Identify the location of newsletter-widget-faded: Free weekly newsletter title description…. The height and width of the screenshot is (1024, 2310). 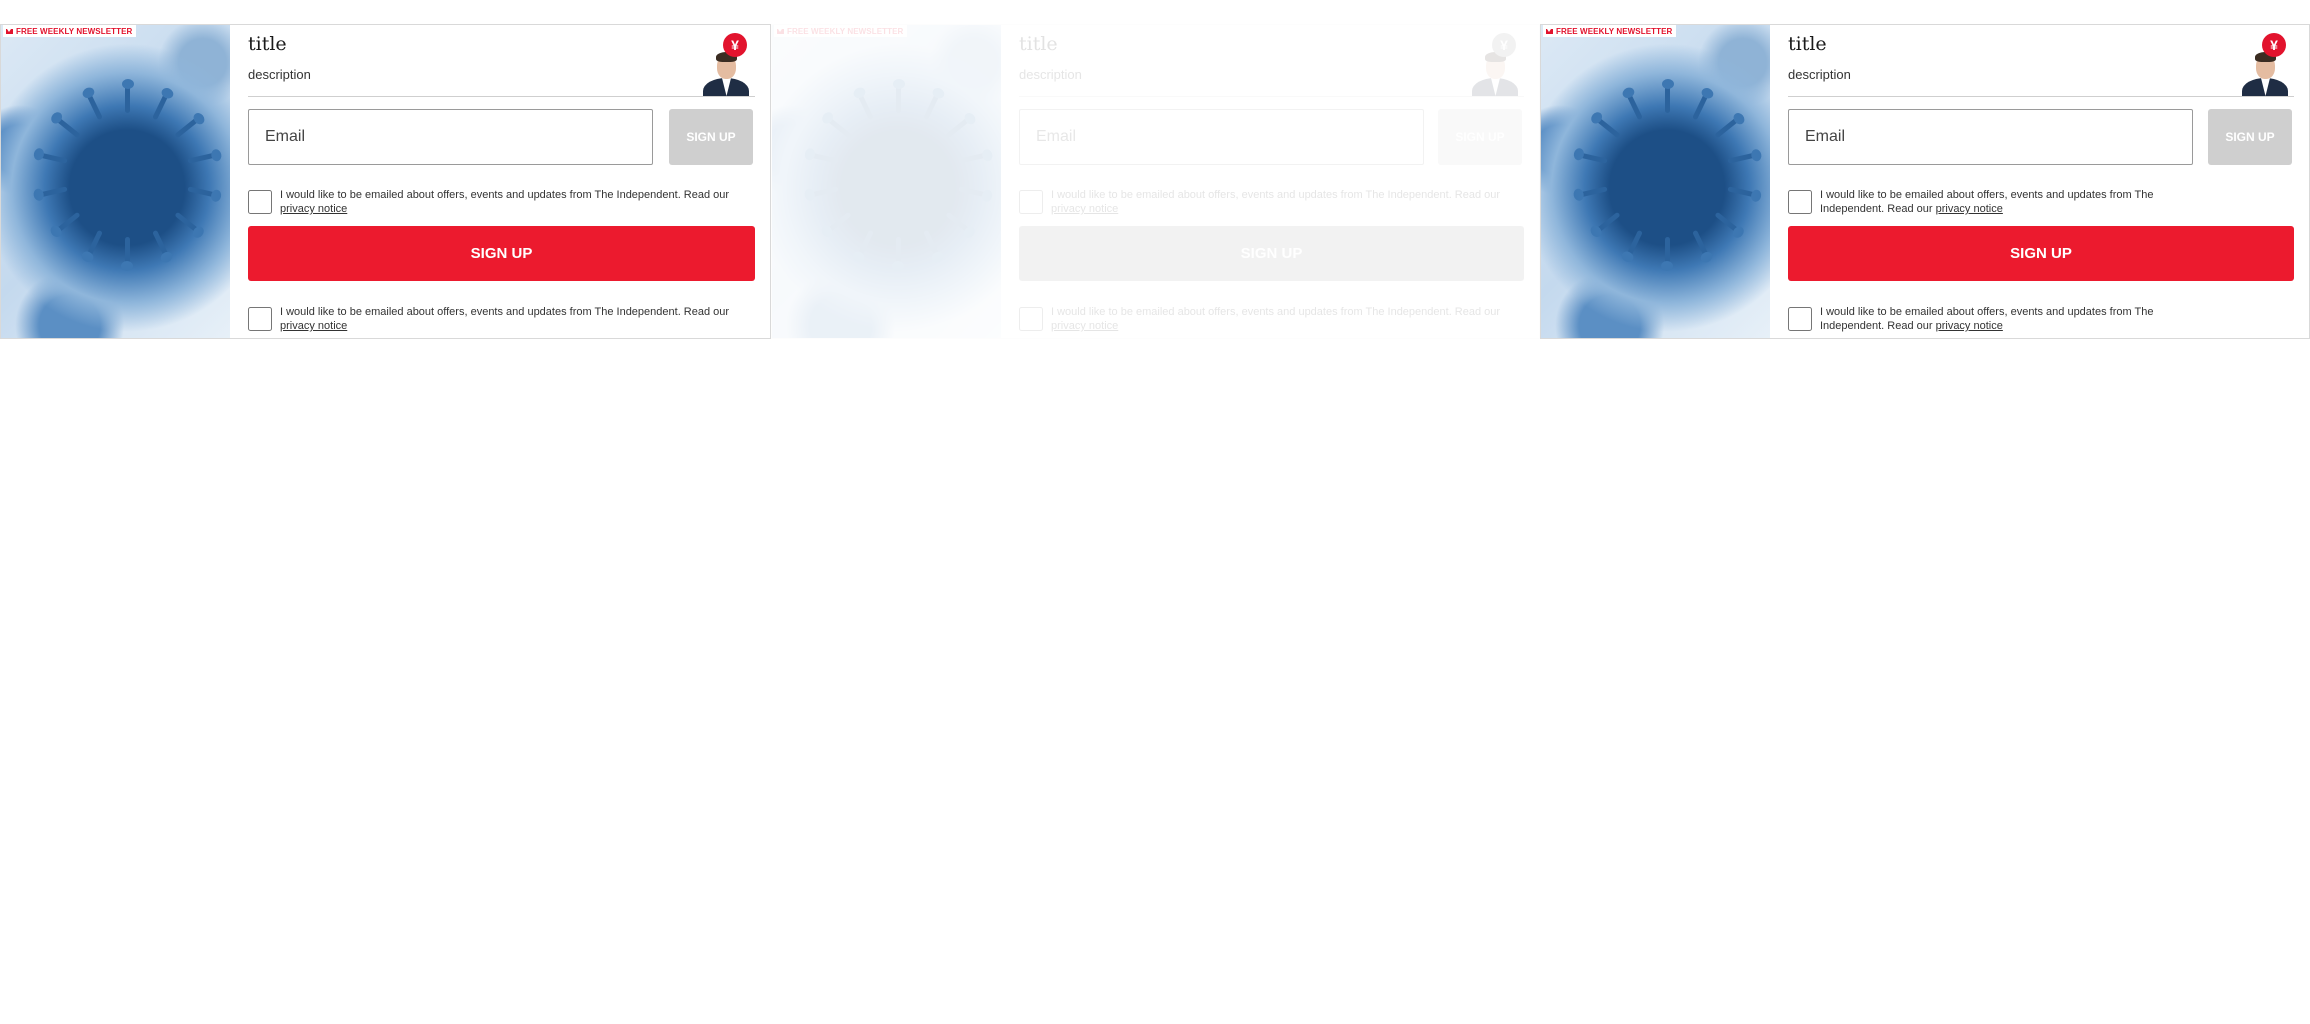
(1155, 181).